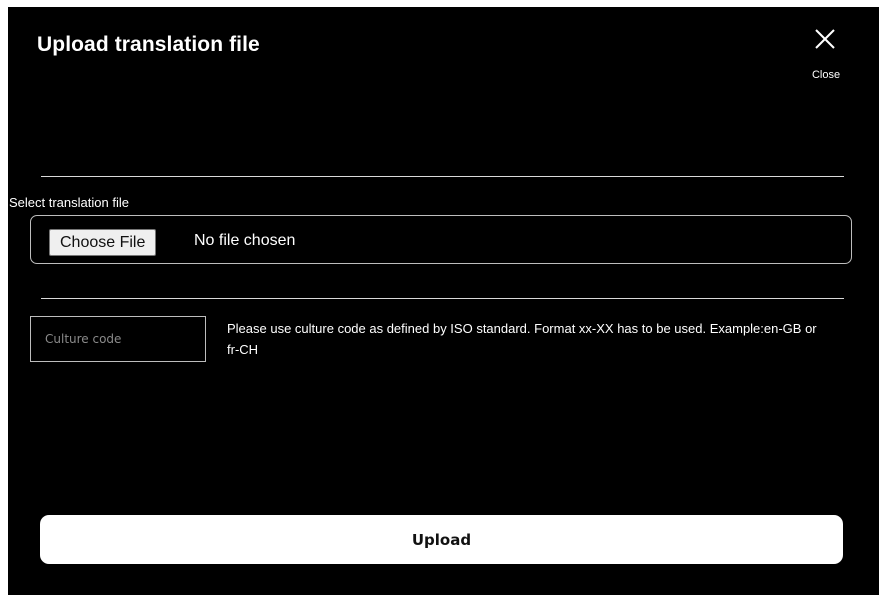  Describe the element at coordinates (118, 339) in the screenshot. I see `culture-code-input` at that location.